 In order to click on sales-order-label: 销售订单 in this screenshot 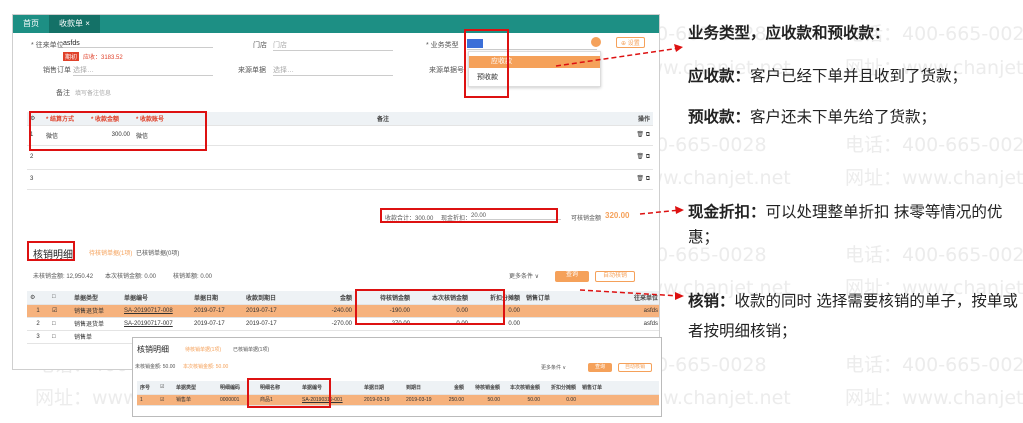, I will do `click(57, 70)`.